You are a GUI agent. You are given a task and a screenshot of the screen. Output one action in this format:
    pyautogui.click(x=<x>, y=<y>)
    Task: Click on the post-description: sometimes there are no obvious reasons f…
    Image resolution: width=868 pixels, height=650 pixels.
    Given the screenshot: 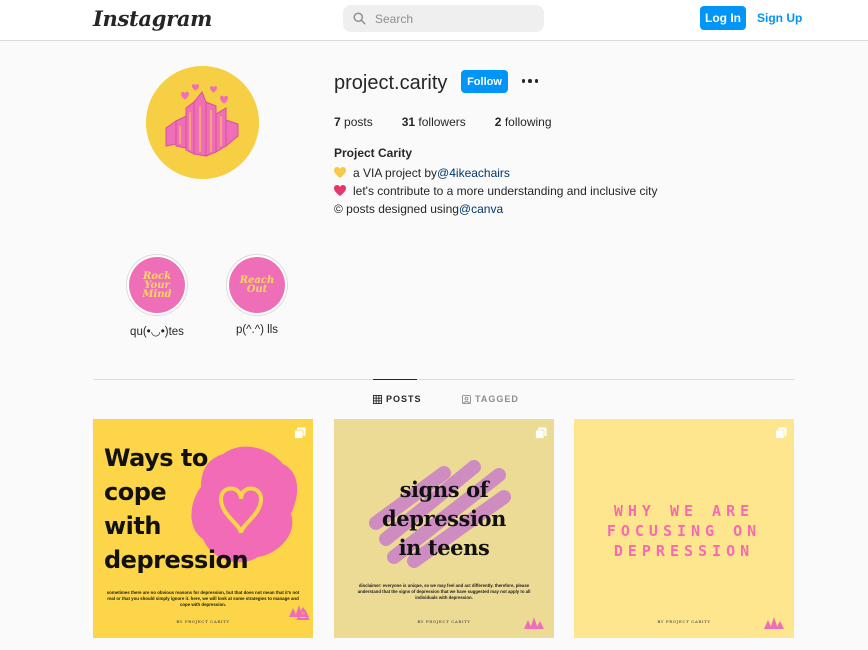 What is the action you would take?
    pyautogui.click(x=203, y=599)
    